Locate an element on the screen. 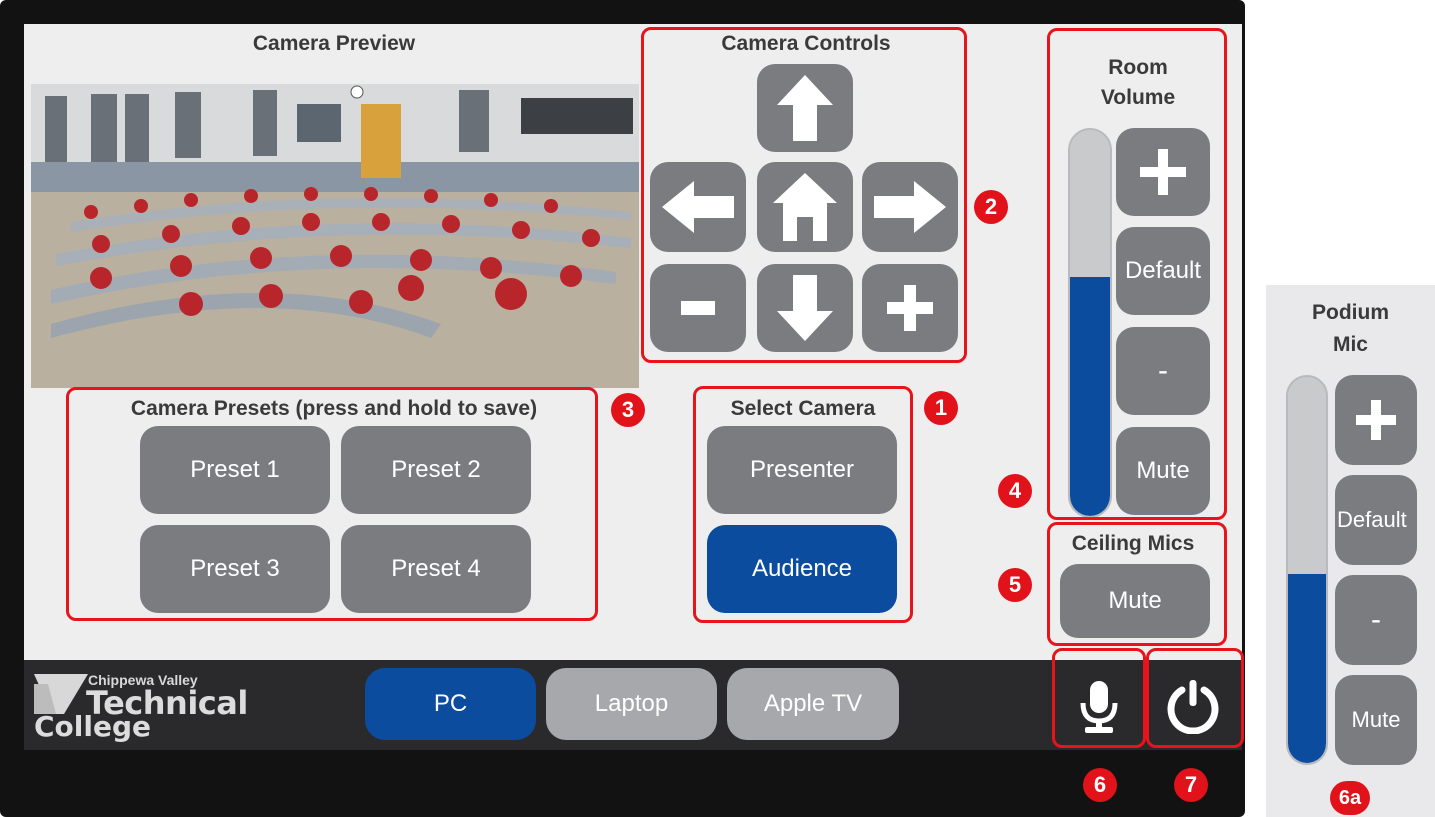 This screenshot has width=1435, height=817. podium-mic-default-button: Default is located at coordinates (1376, 520).